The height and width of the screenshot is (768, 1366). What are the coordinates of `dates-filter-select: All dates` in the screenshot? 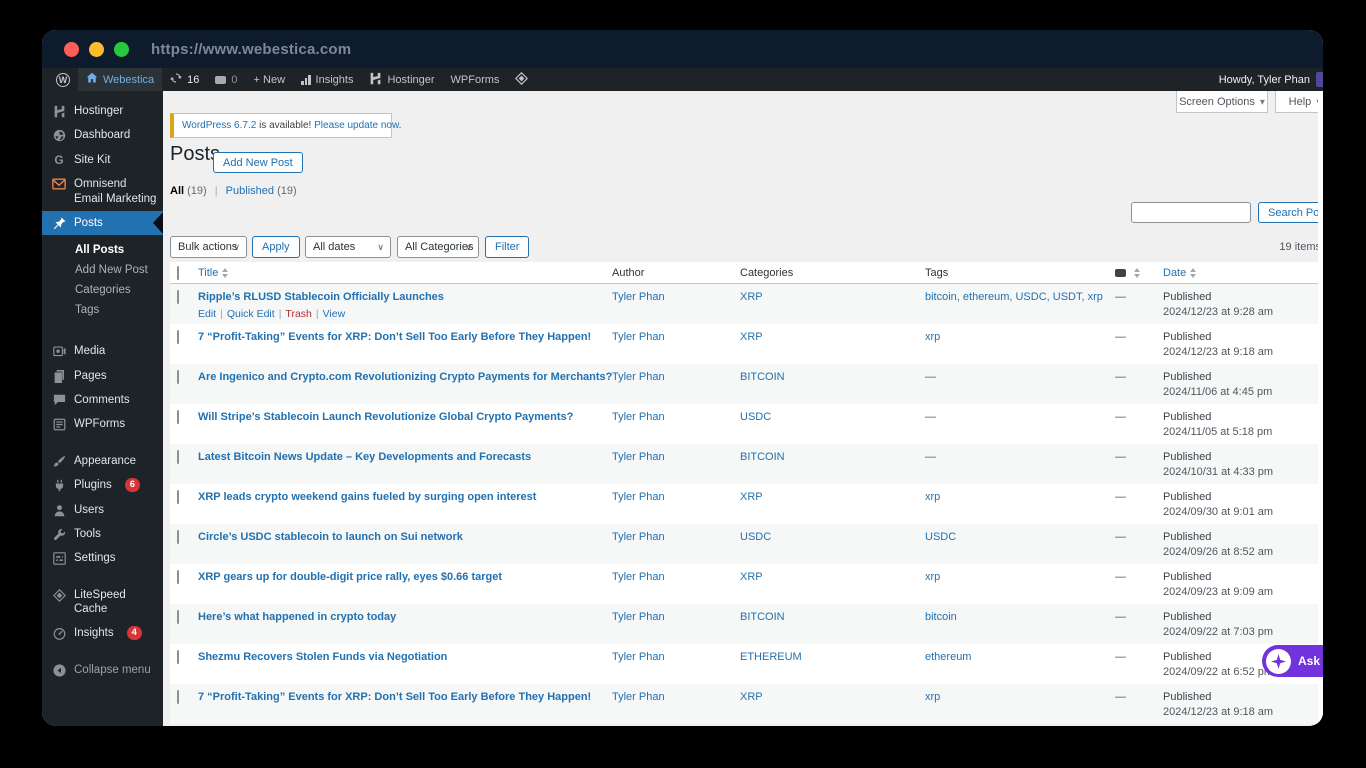 It's located at (348, 247).